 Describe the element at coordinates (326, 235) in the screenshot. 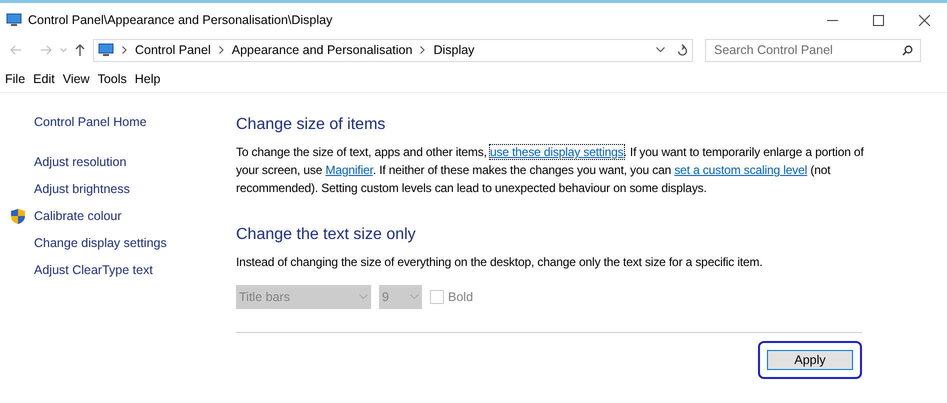

I see `section-heading: Change the text size only` at that location.